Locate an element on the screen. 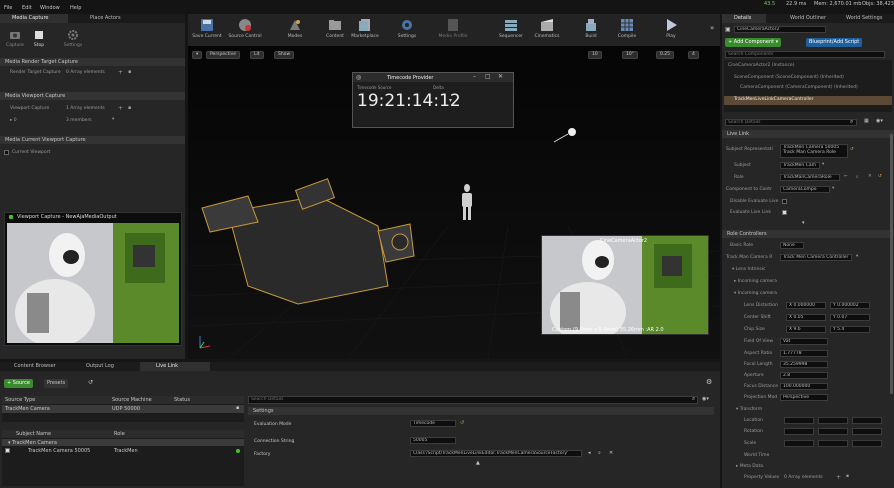 Image resolution: width=894 pixels, height=488 pixels. maximize-icon: □ is located at coordinates (488, 76).